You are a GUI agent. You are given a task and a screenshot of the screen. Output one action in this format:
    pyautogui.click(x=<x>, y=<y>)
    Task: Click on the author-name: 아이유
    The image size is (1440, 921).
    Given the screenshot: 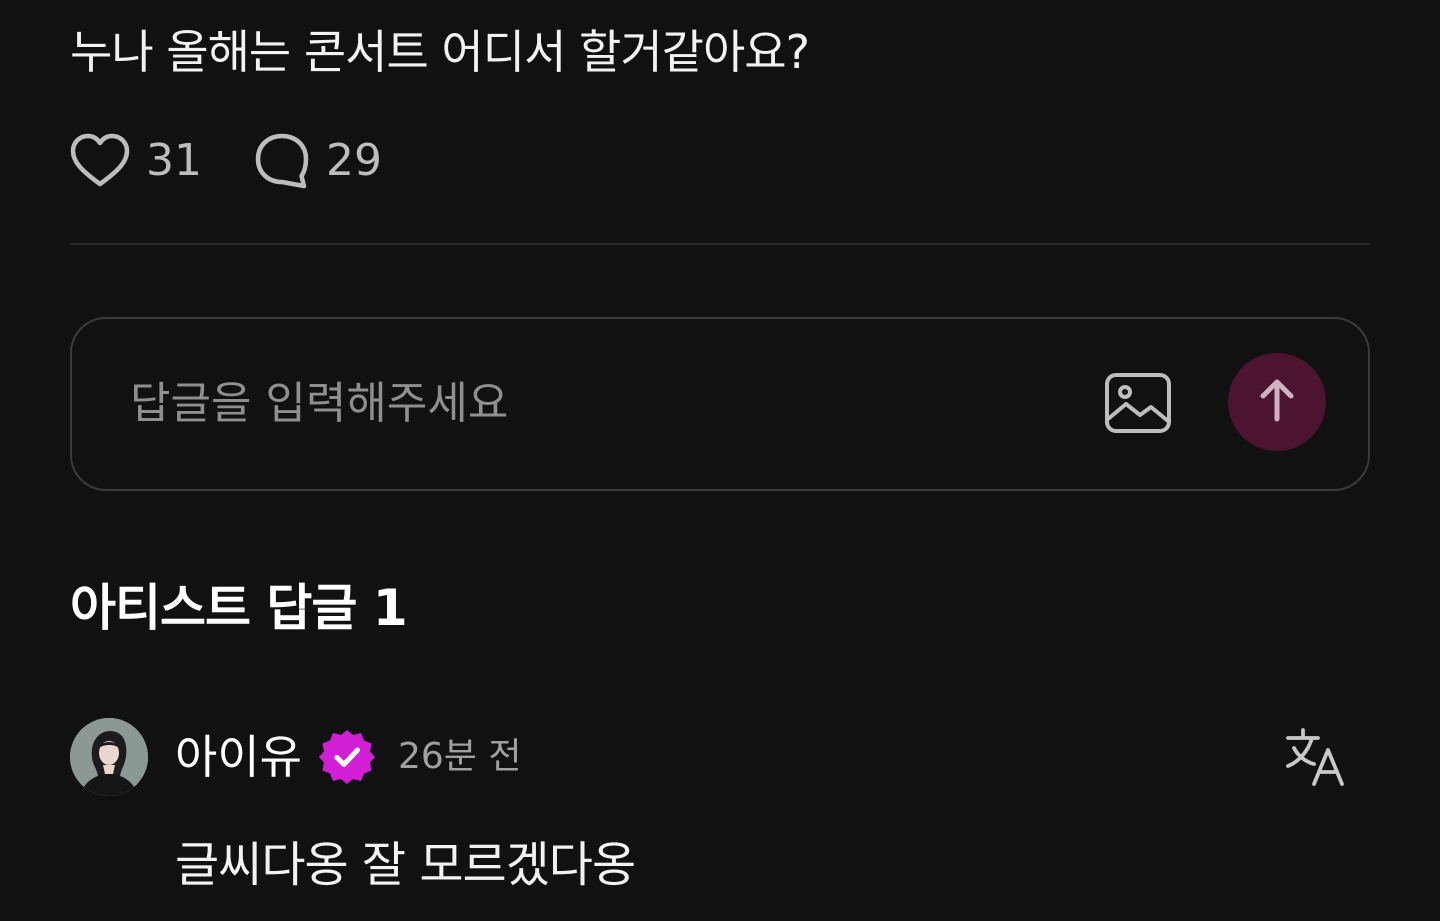 What is the action you would take?
    pyautogui.click(x=238, y=757)
    